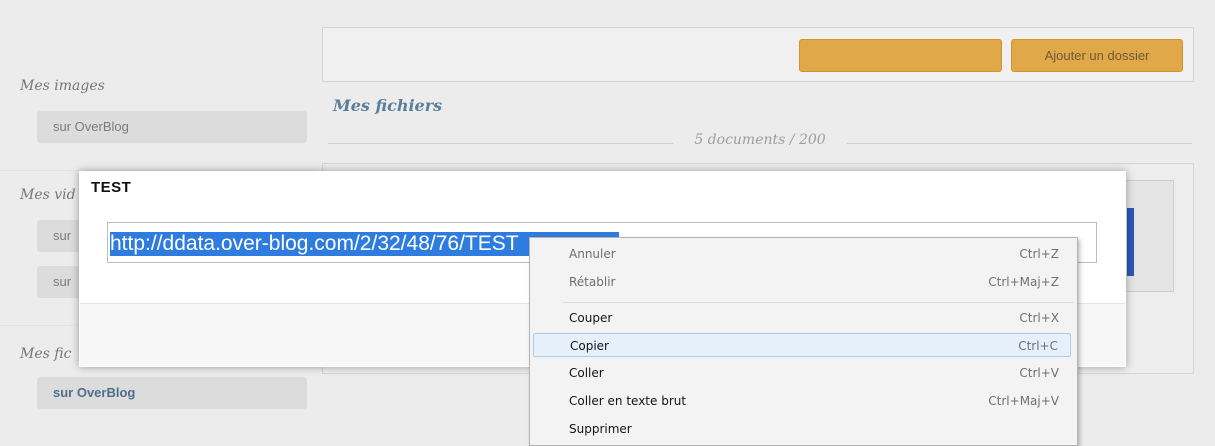 The image size is (1215, 446). Describe the element at coordinates (802, 282) in the screenshot. I see `menu-item-redo: Rétablir Ctrl+Maj+Z` at that location.